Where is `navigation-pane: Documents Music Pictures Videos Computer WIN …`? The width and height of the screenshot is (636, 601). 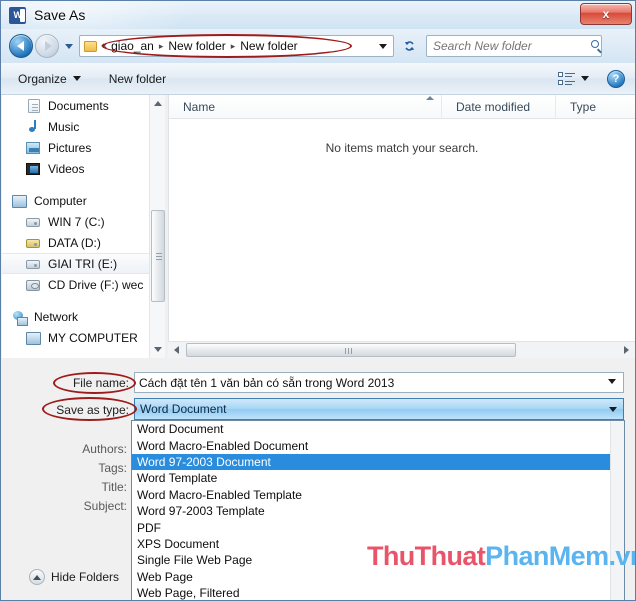 navigation-pane: Documents Music Pictures Videos Computer WIN … is located at coordinates (78, 226).